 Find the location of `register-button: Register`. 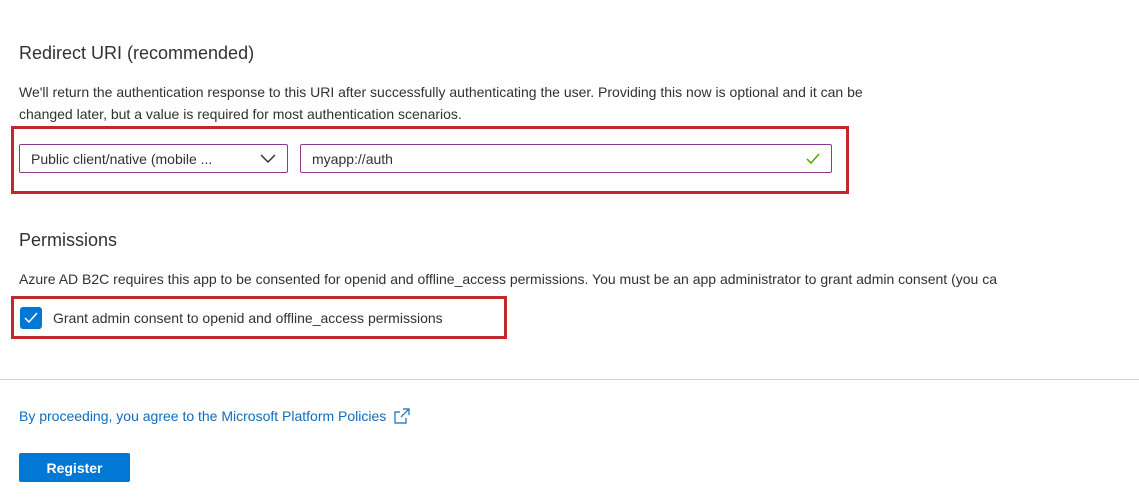

register-button: Register is located at coordinates (74, 467).